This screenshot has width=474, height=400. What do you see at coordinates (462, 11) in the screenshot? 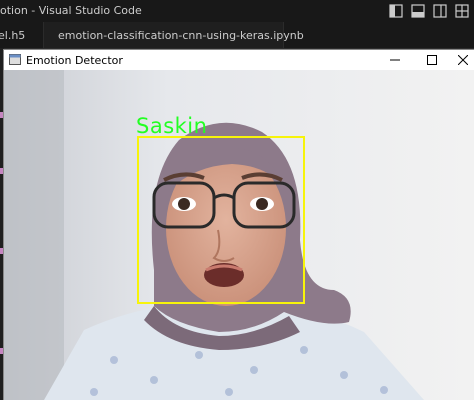
I see `customize-layout-icon` at bounding box center [462, 11].